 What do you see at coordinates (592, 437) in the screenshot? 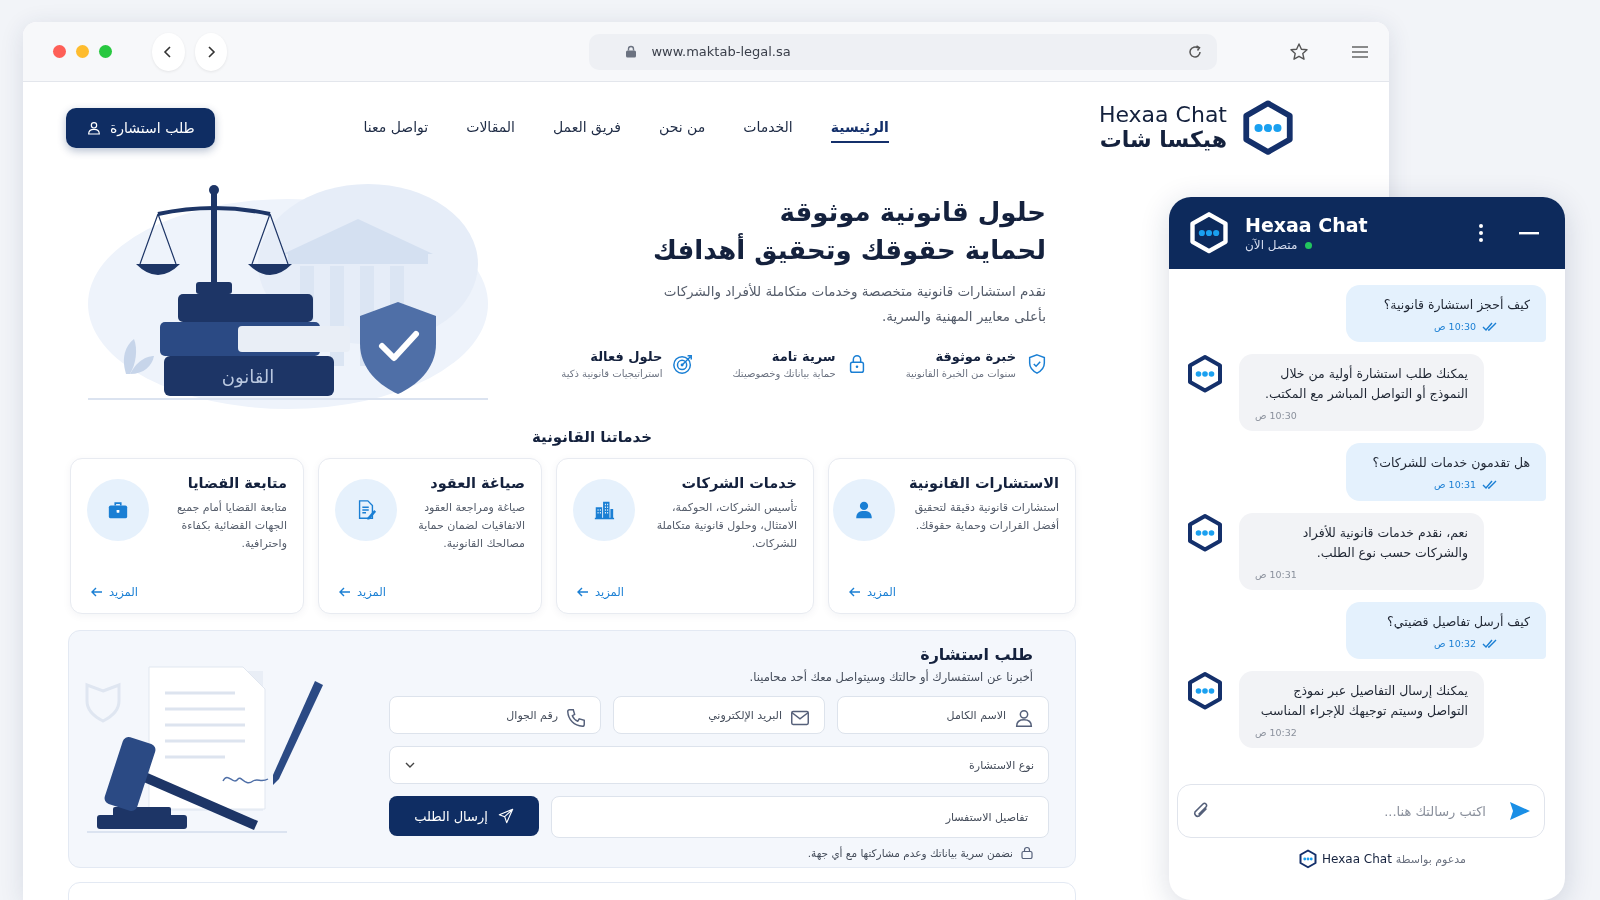
I see `section-heading: خدماتنا القانونية` at bounding box center [592, 437].